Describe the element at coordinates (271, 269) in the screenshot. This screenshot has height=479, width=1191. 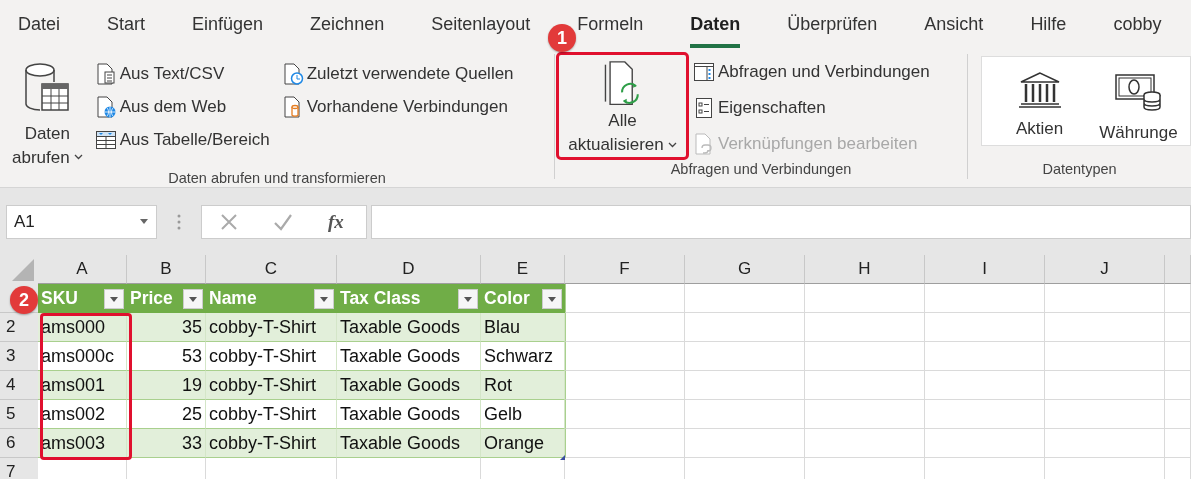
I see `column-header: C` at that location.